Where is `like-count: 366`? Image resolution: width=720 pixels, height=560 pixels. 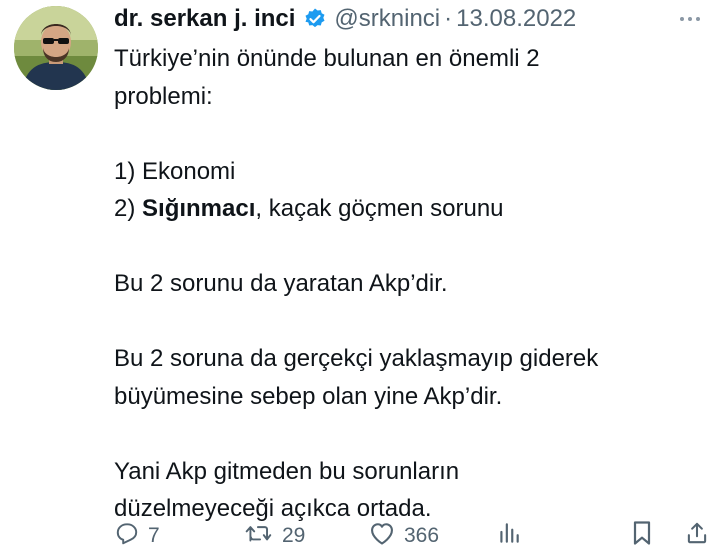 like-count: 366 is located at coordinates (422, 535).